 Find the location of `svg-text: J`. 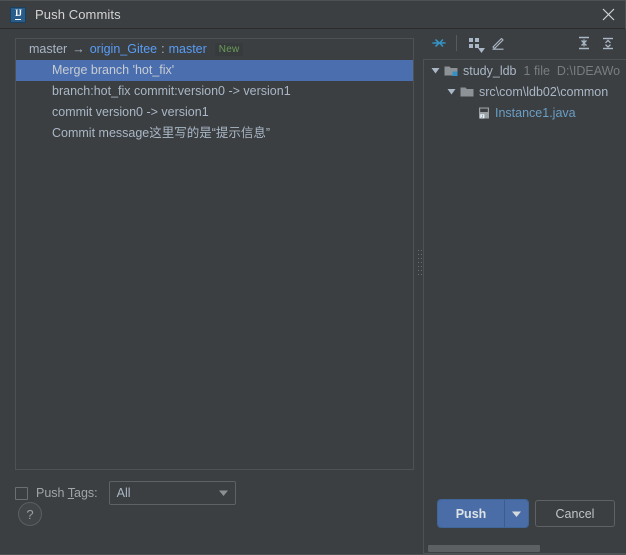

svg-text: J is located at coordinates (482, 115).